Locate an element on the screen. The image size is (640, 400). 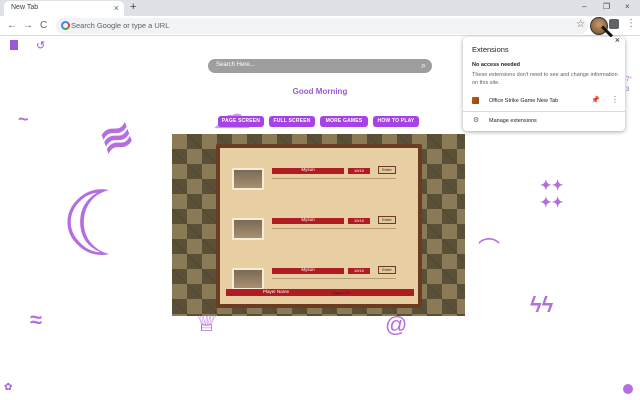
squiggle-doodle-icon: ~ is located at coordinates (23, 119).